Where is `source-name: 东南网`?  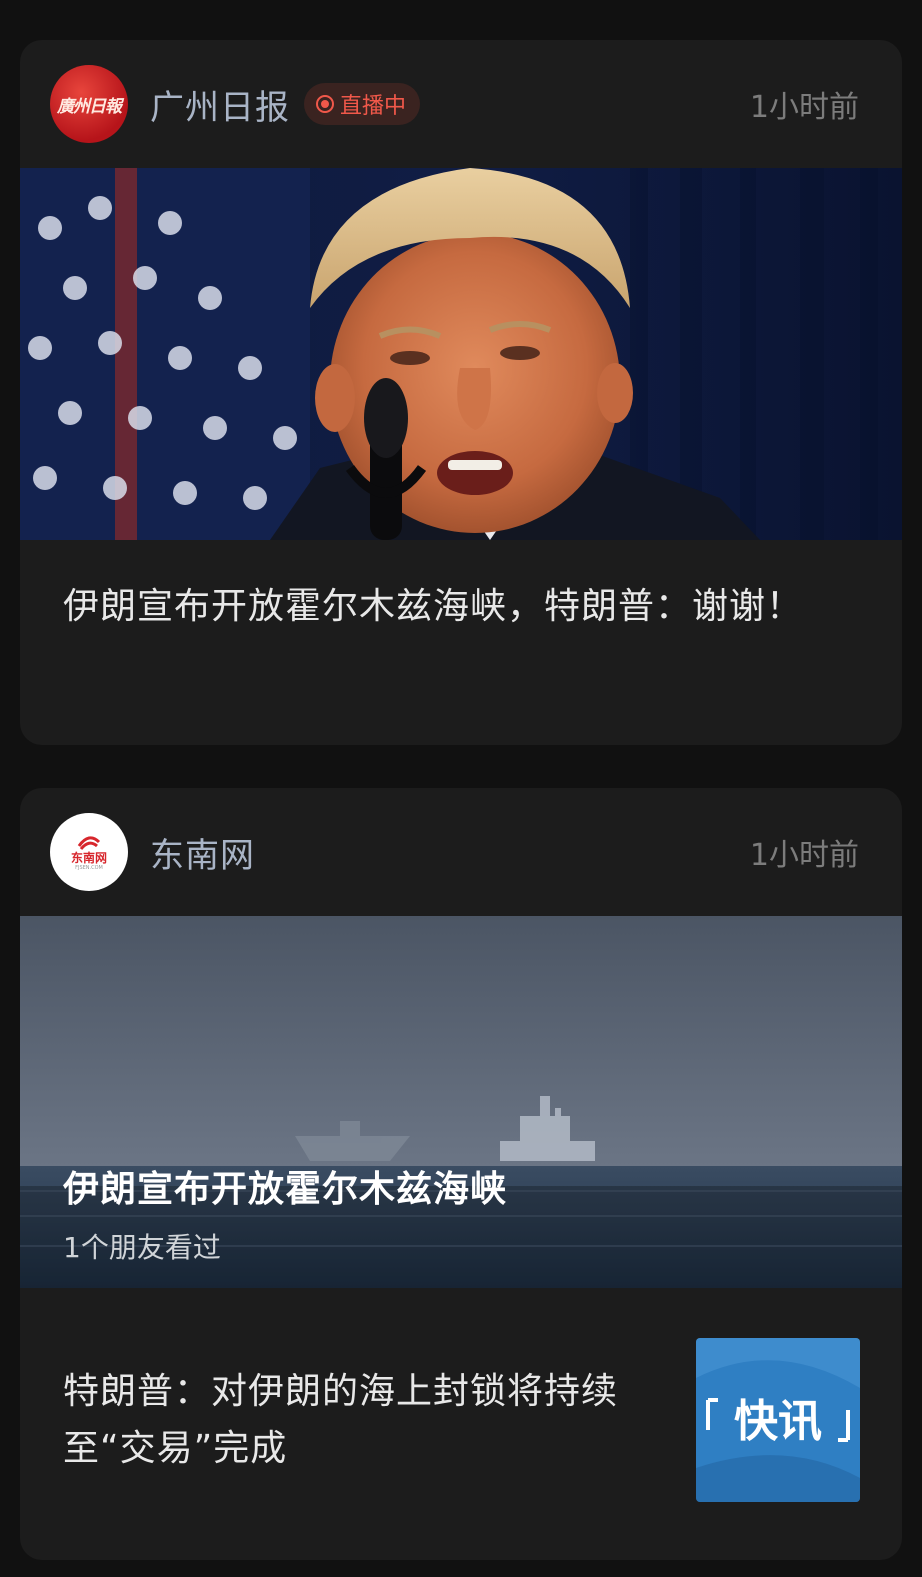 source-name: 东南网 is located at coordinates (202, 852).